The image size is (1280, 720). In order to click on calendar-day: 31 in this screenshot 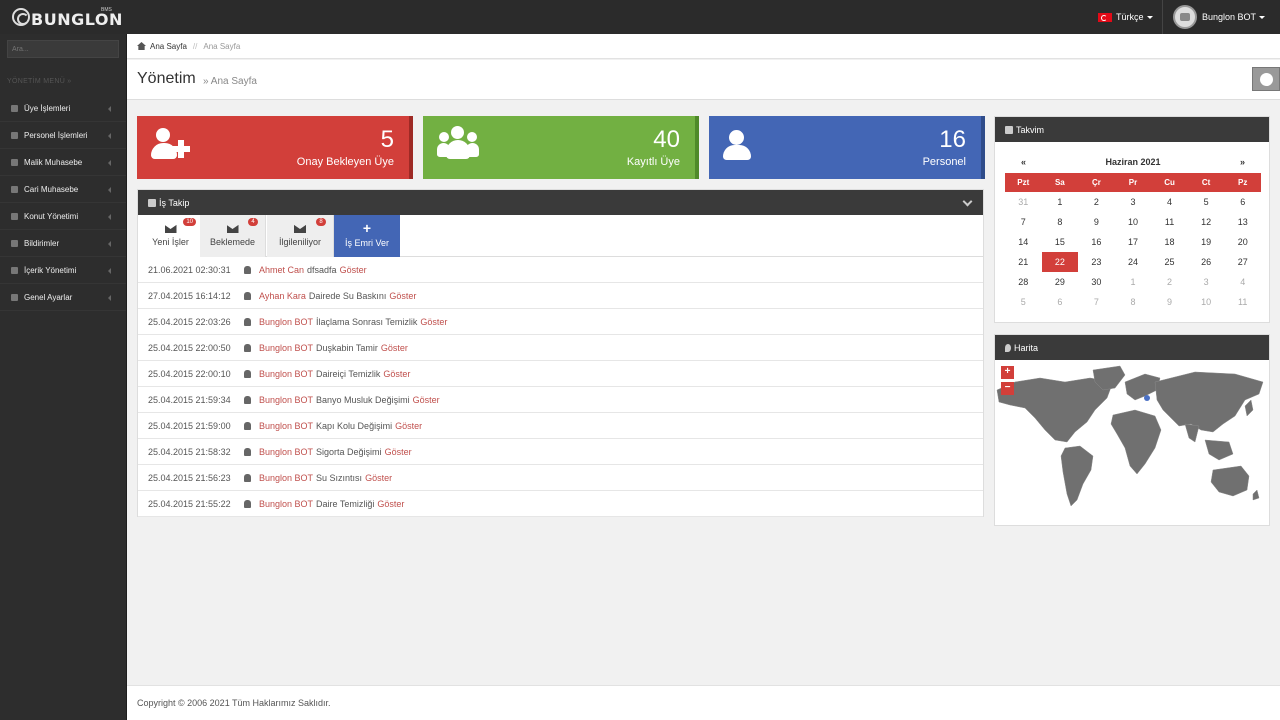, I will do `click(1023, 202)`.